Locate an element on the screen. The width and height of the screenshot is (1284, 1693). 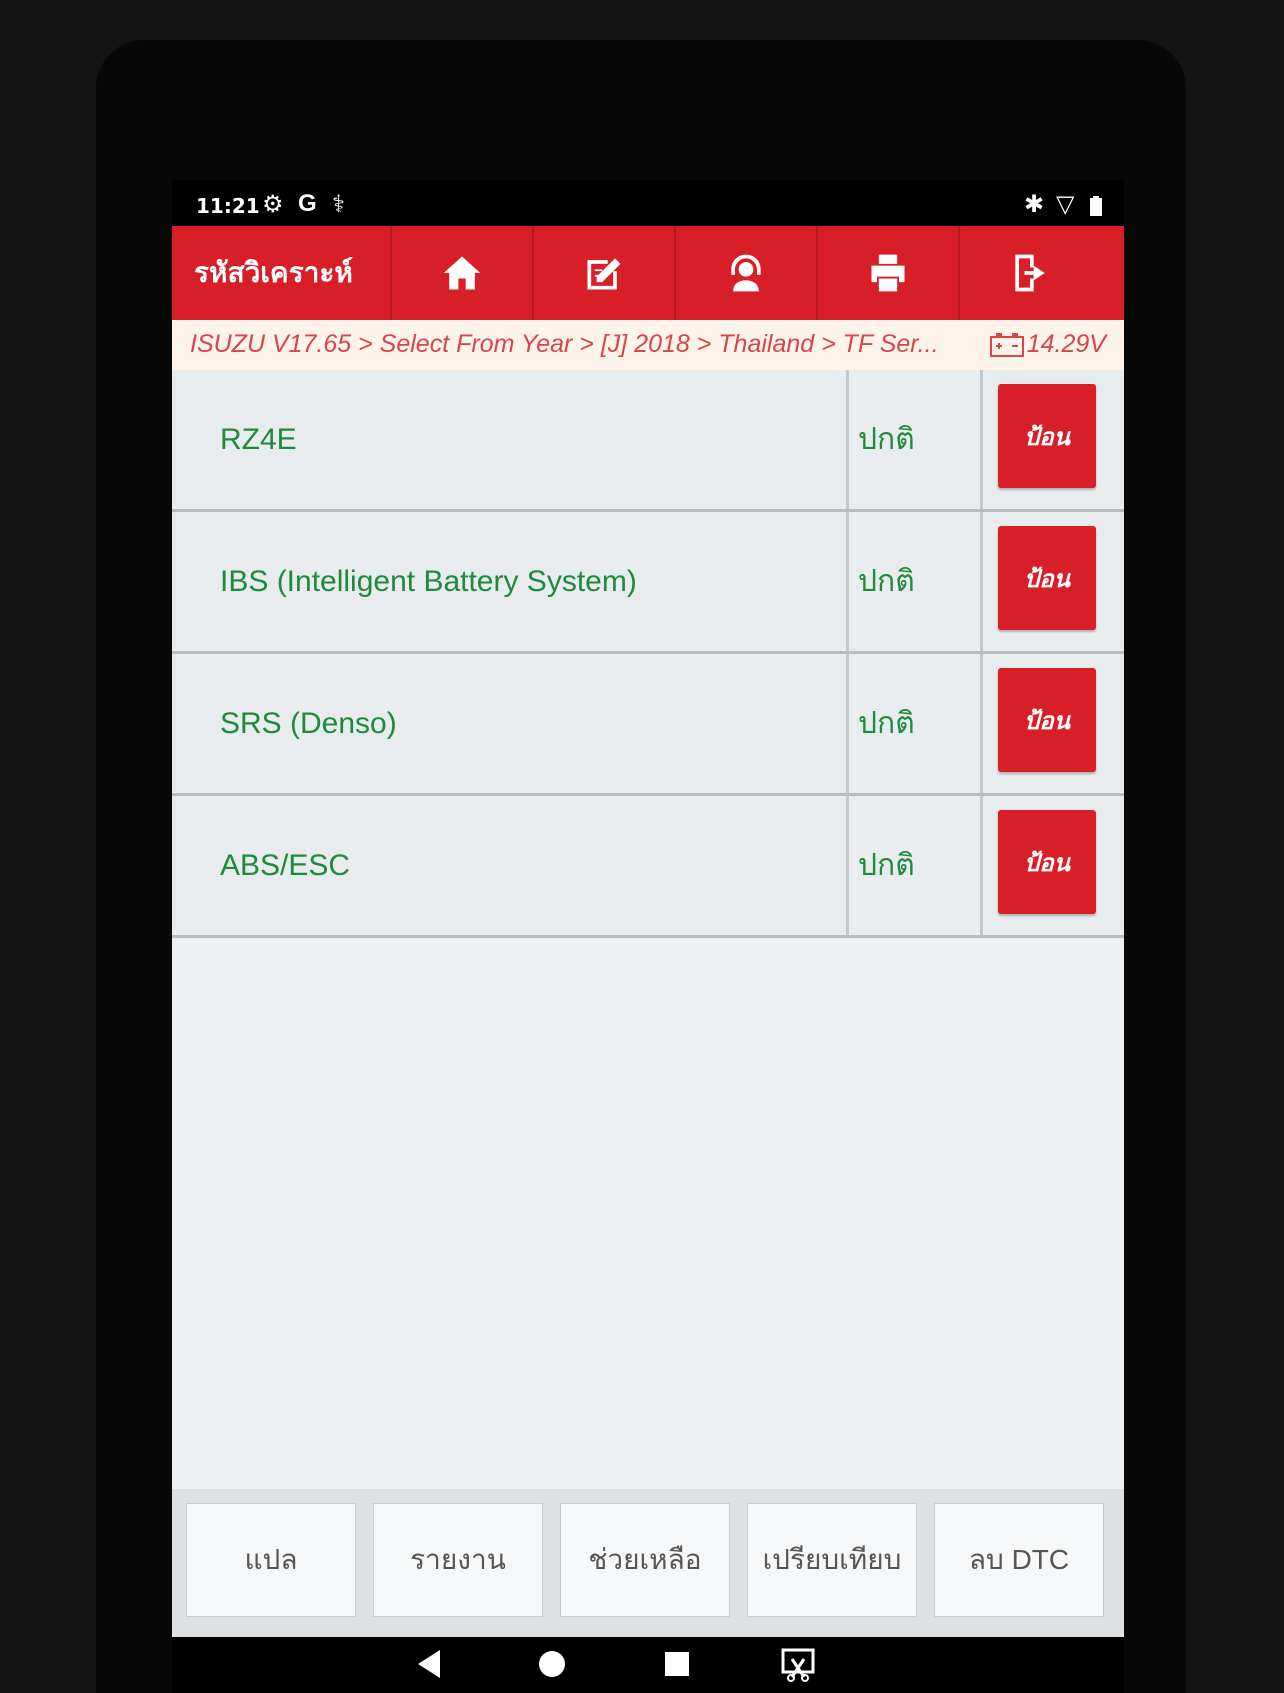
status-time: 11:21 is located at coordinates (228, 206).